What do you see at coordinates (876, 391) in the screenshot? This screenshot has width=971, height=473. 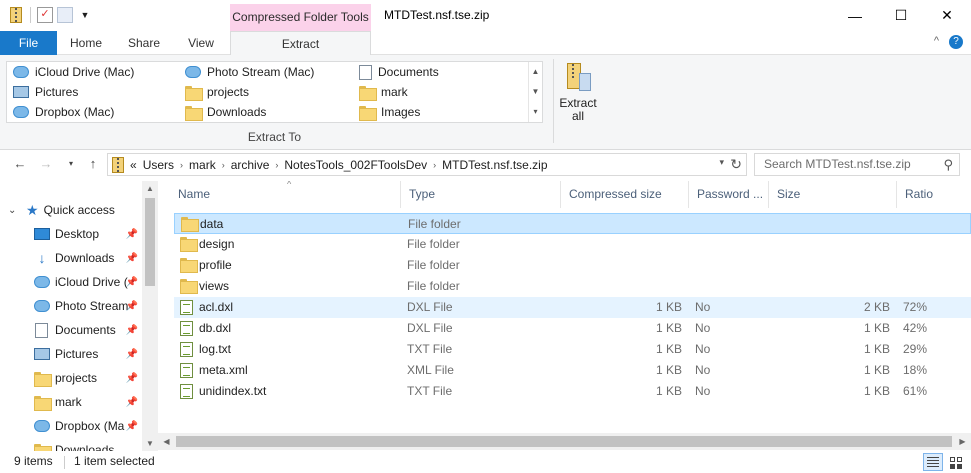 I see `file-size: 1 KB` at bounding box center [876, 391].